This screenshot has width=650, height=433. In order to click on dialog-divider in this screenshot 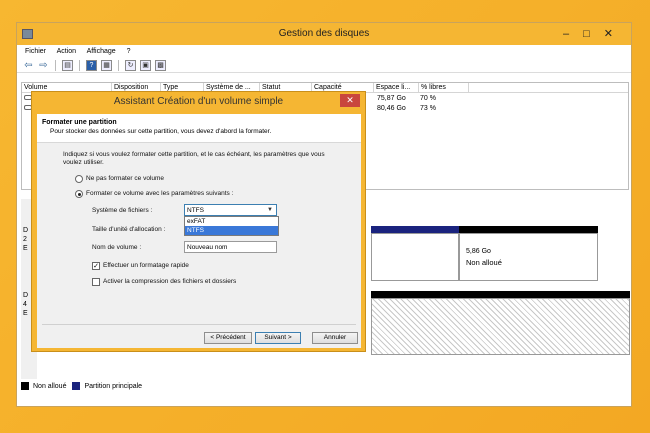, I will do `click(199, 324)`.